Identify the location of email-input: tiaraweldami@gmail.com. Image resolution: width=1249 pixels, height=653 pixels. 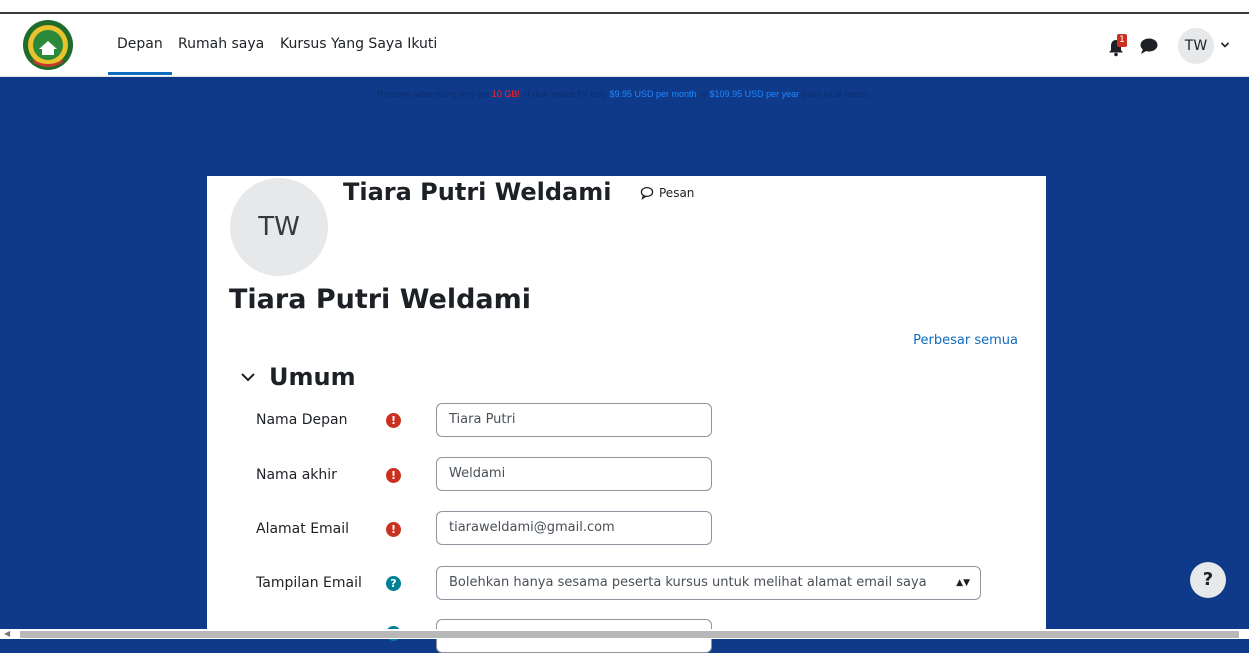
(574, 528).